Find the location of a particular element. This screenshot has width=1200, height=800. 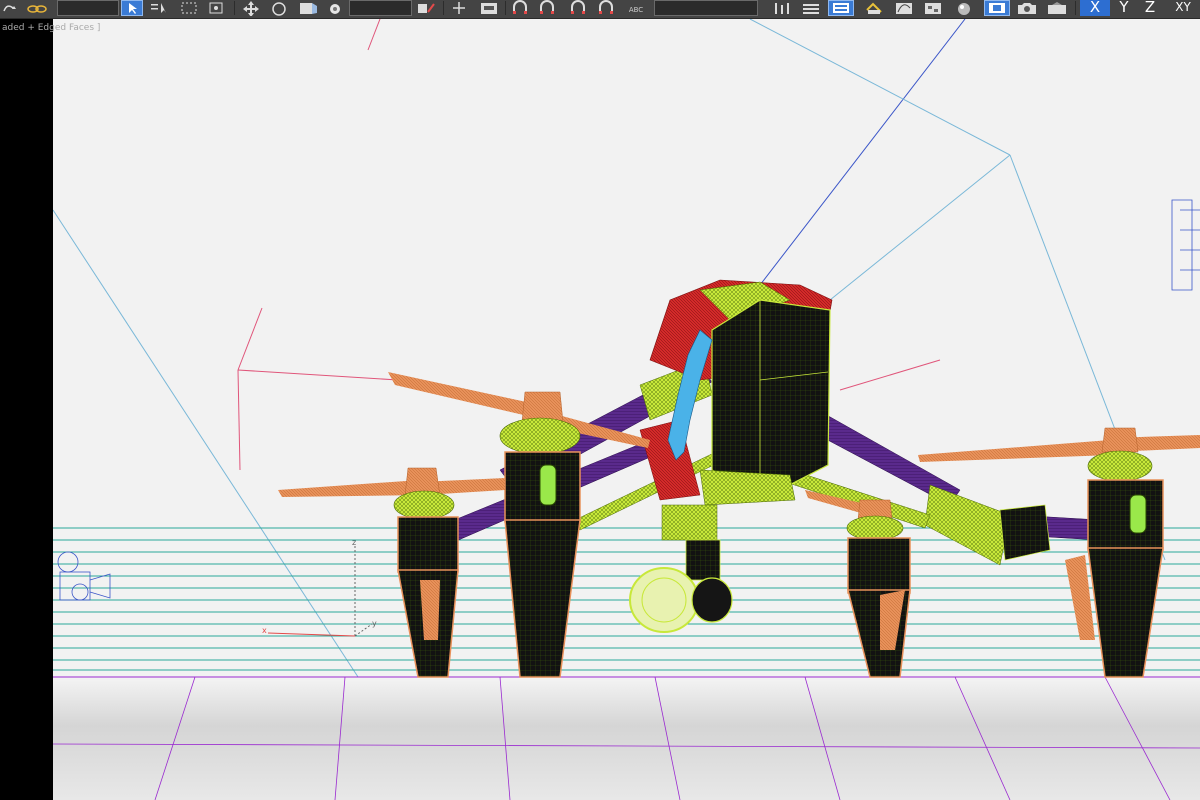

motor-rear-left is located at coordinates (391, 572).